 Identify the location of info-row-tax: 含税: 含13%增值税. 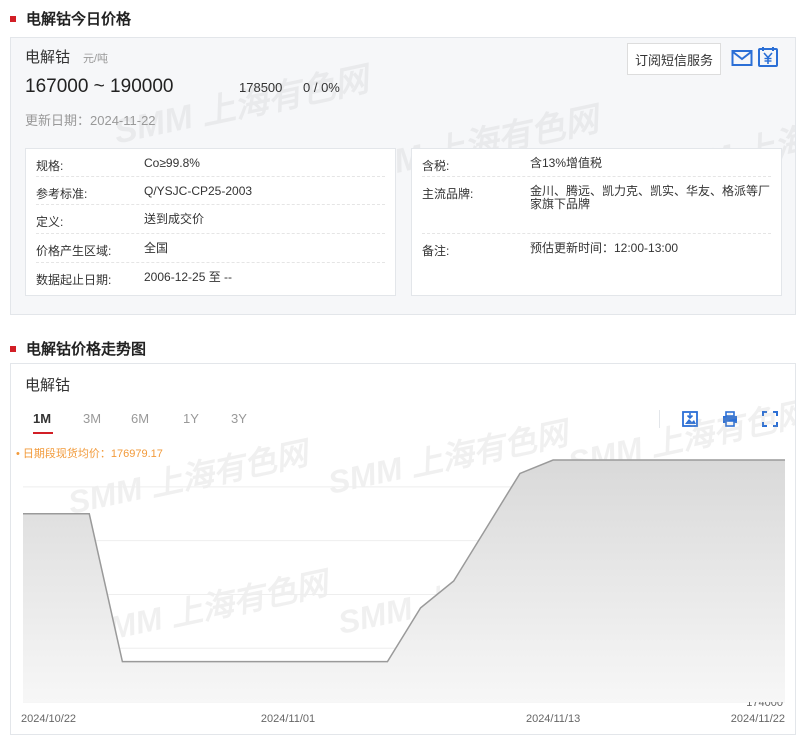
(596, 163).